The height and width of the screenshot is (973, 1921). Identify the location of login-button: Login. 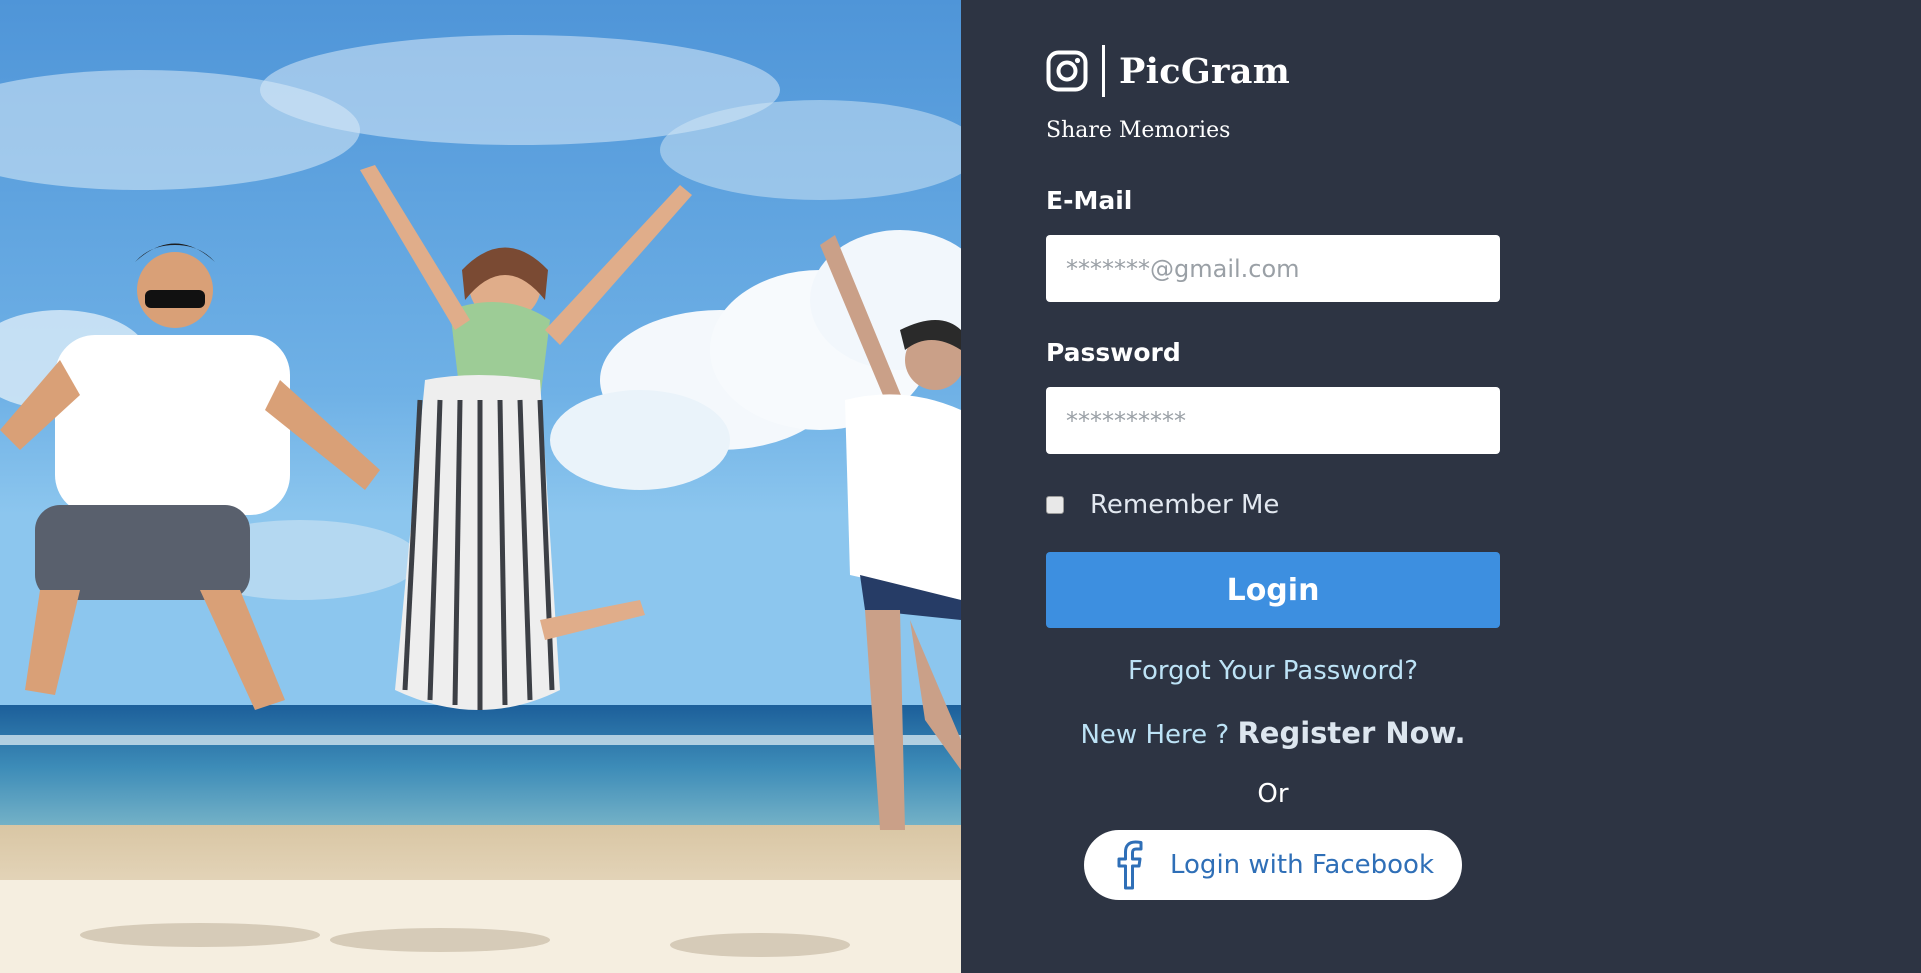
(1273, 590).